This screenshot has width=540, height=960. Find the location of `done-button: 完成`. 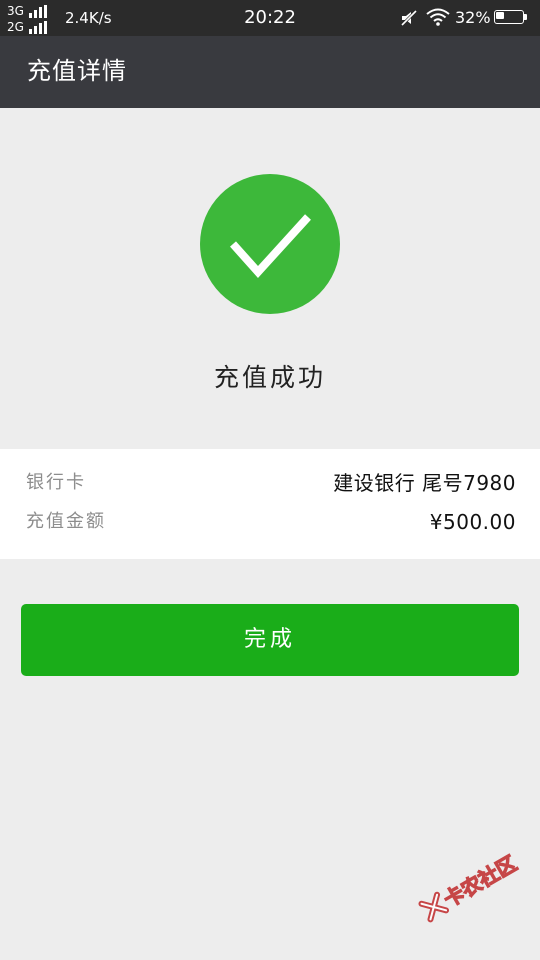

done-button: 完成 is located at coordinates (270, 640).